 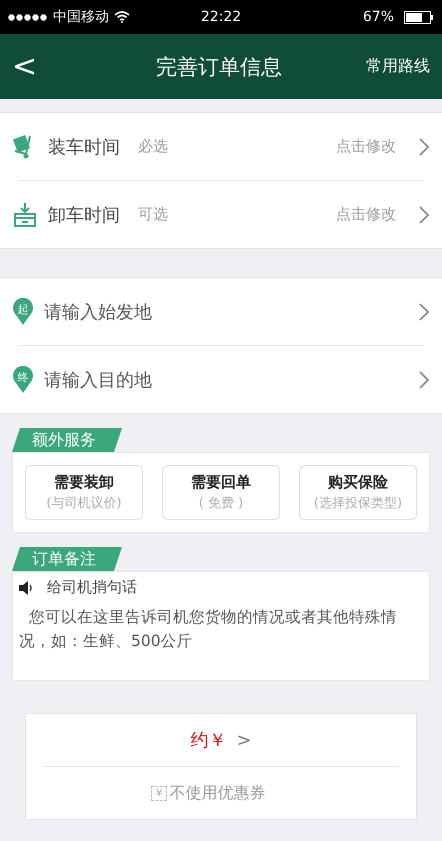 What do you see at coordinates (25, 215) in the screenshot?
I see `box-download-icon` at bounding box center [25, 215].